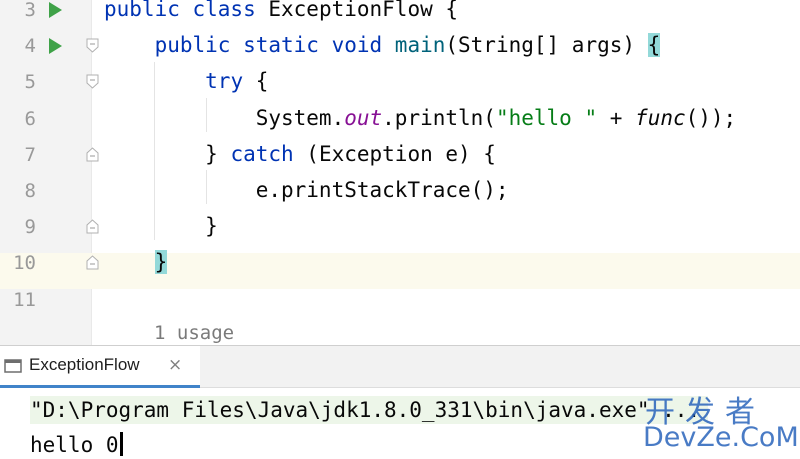 The height and width of the screenshot is (459, 800). What do you see at coordinates (420, 45) in the screenshot?
I see `code-token: main` at bounding box center [420, 45].